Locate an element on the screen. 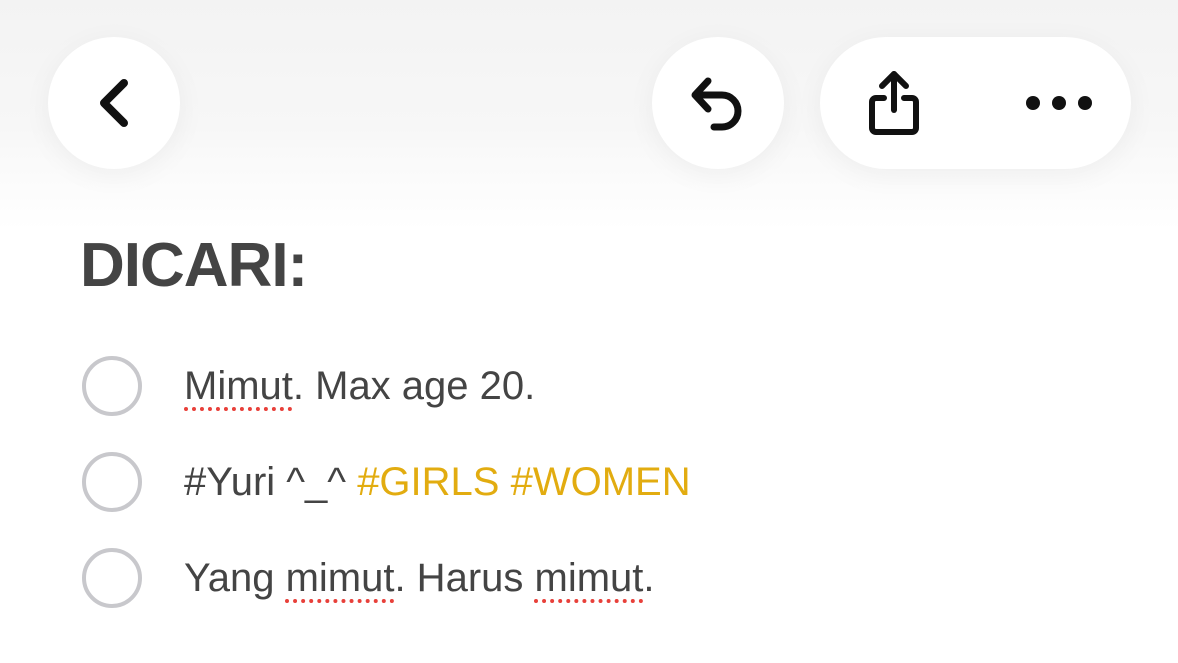  undo-icon is located at coordinates (716, 104).